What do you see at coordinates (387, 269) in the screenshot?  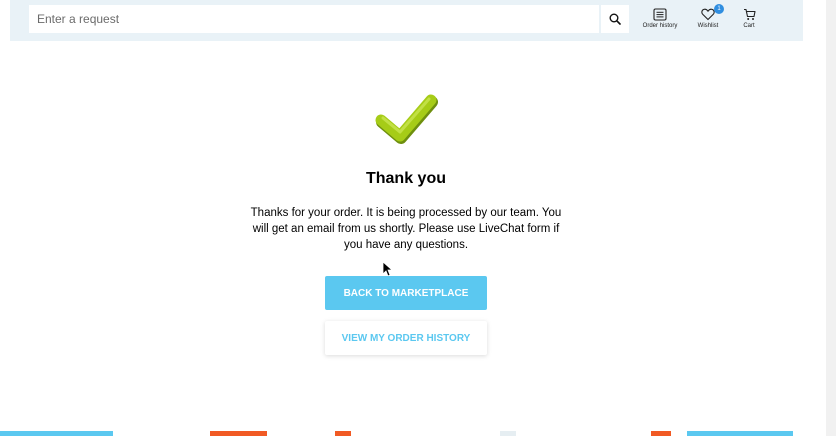 I see `mouse-cursor-icon` at bounding box center [387, 269].